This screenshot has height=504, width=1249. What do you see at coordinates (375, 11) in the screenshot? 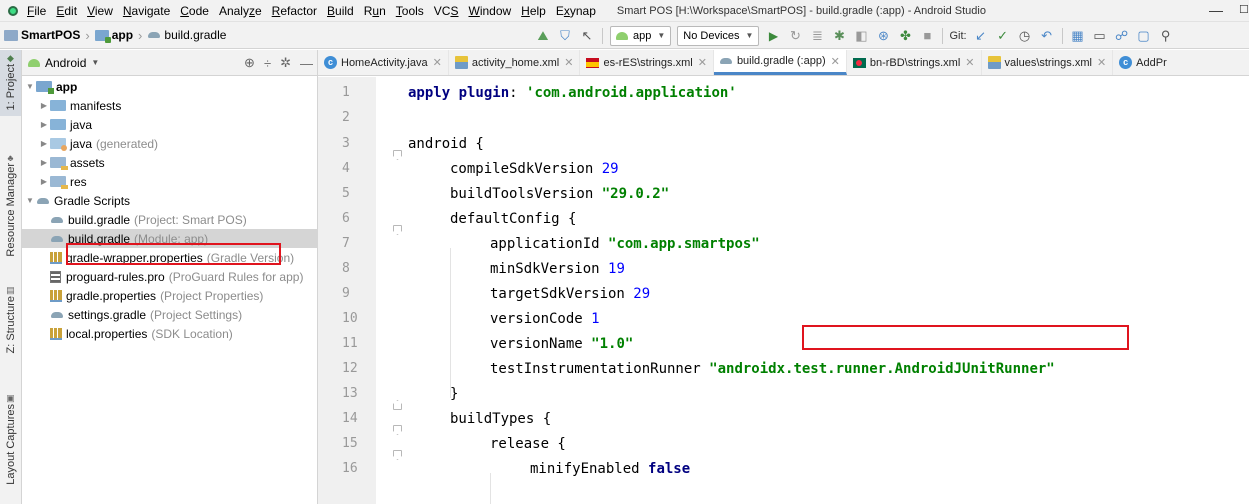
I see `menu-item: Run` at bounding box center [375, 11].